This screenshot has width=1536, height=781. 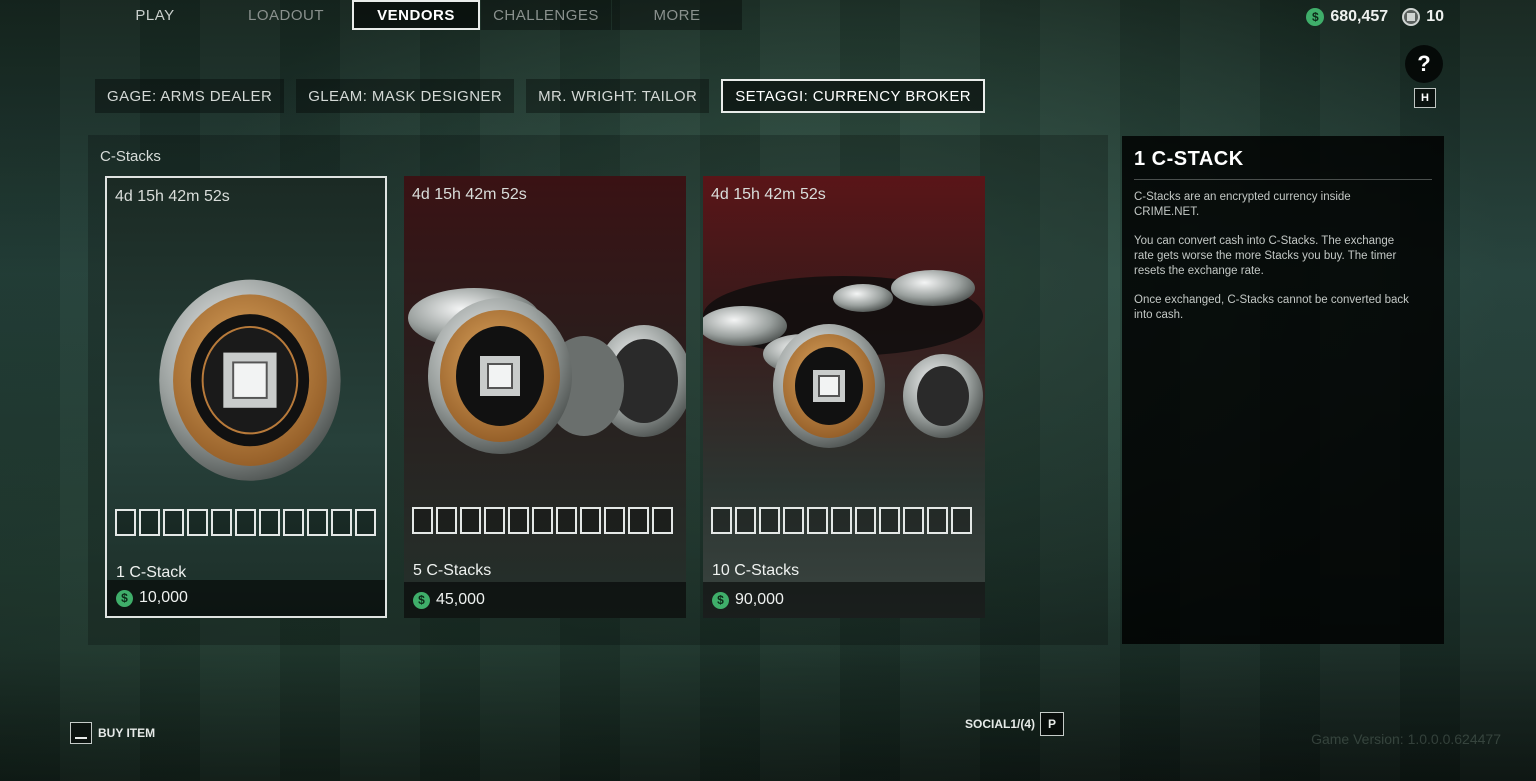 I want to click on currency-display: $ 680,457 10, so click(x=1375, y=17).